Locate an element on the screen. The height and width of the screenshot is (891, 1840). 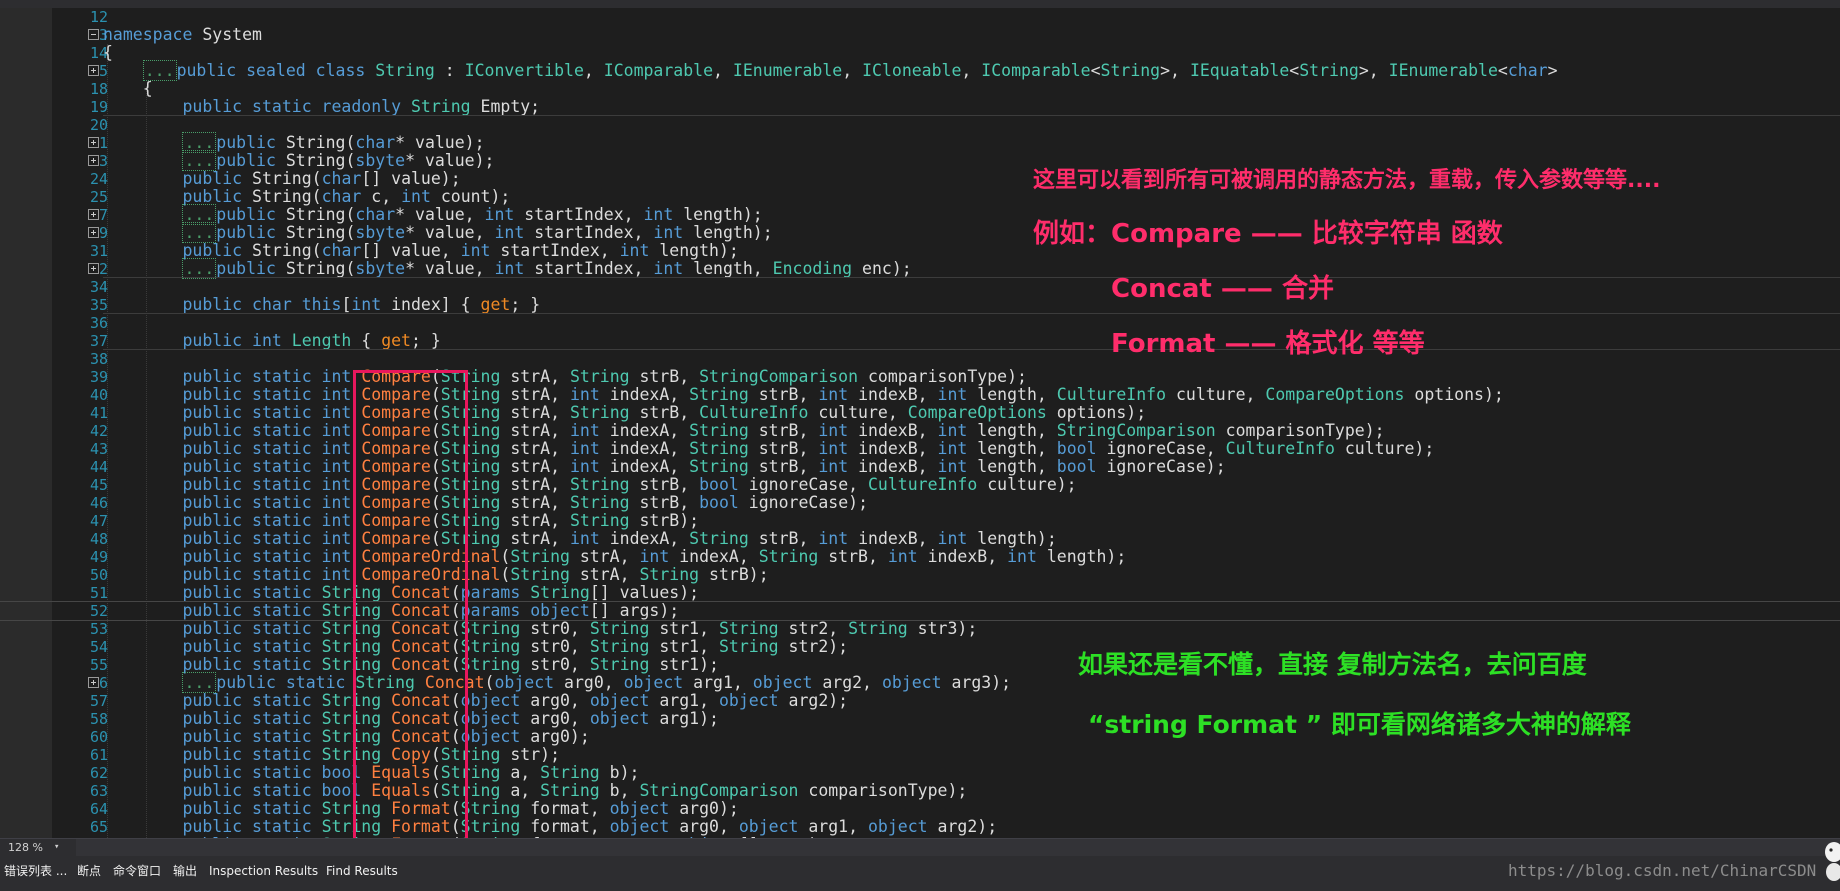
zoom-dropdown-icon: ▾ is located at coordinates (56, 847).